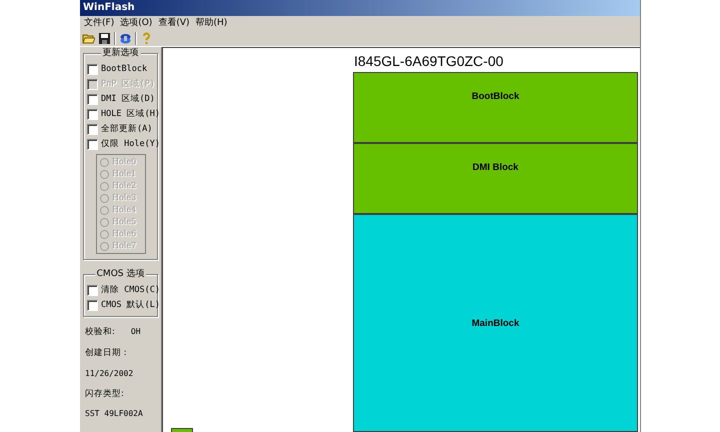  Describe the element at coordinates (428, 61) in the screenshot. I see `chip-title: I845GL-6A69TG0ZC-00` at that location.